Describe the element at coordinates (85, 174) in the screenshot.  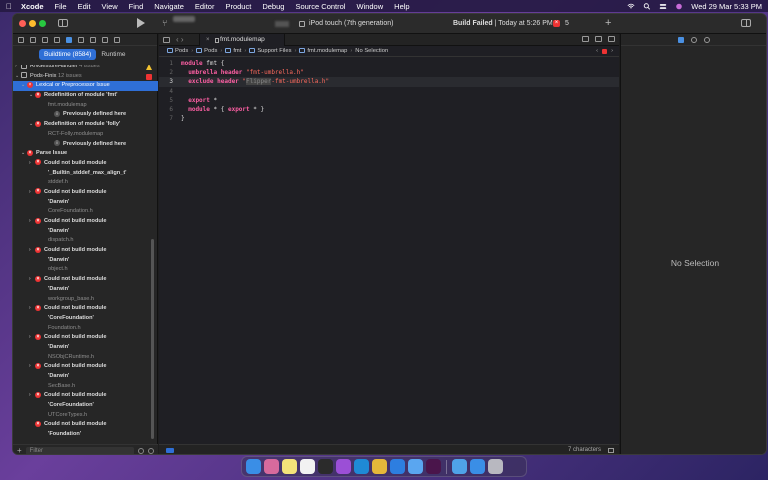
I see `issue-row: '_Builtin_stddef_max_align_t'` at that location.